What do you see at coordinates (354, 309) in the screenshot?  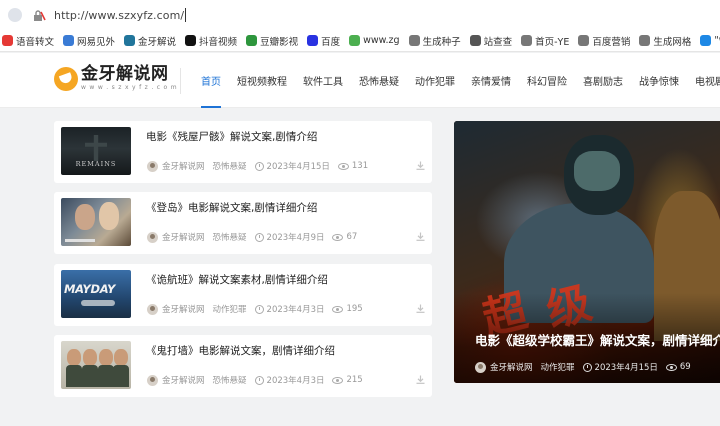 I see `article-views: 195` at bounding box center [354, 309].